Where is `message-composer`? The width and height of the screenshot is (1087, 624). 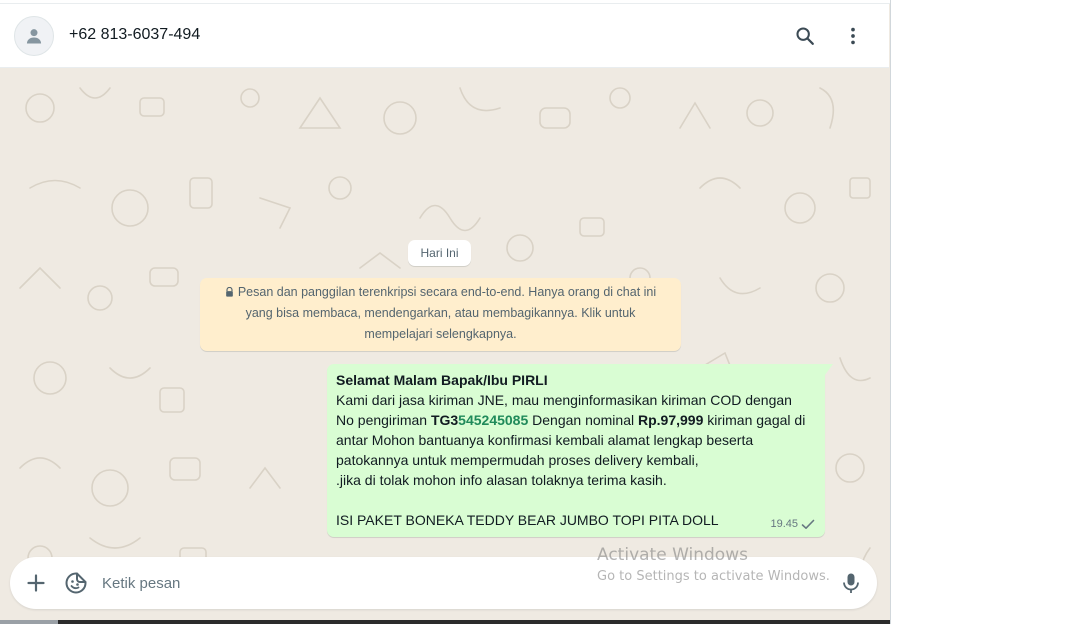 message-composer is located at coordinates (443, 583).